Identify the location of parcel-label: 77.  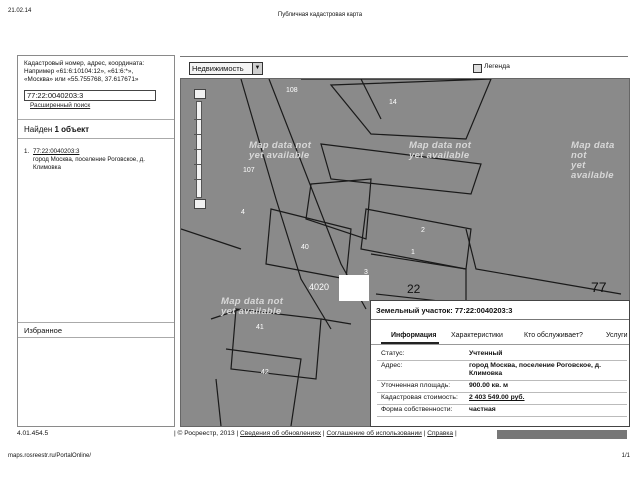
(599, 287).